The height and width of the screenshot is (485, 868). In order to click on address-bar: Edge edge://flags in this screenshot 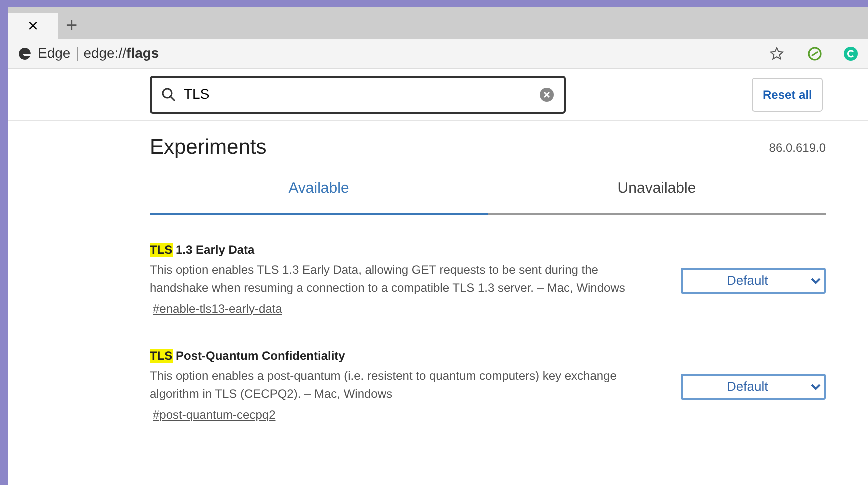, I will do `click(438, 54)`.